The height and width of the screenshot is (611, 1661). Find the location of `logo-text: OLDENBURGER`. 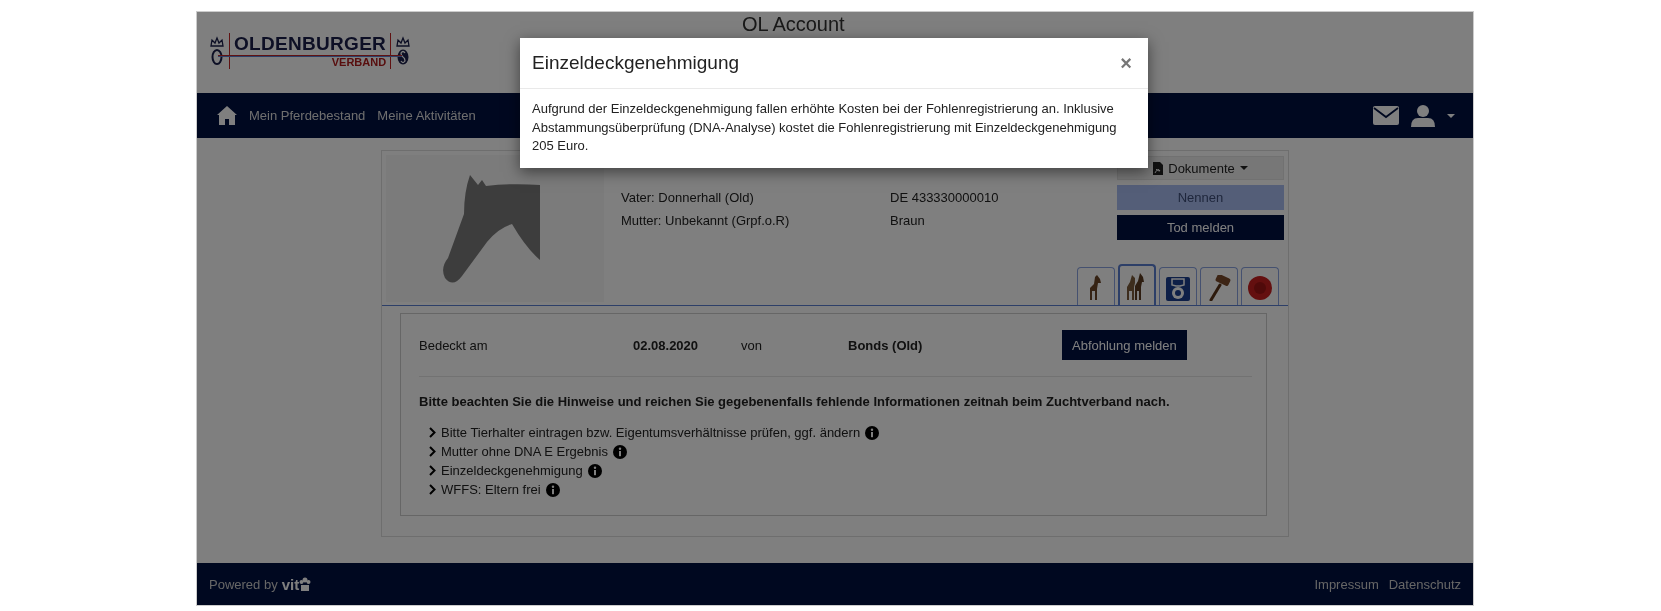

logo-text: OLDENBURGER is located at coordinates (310, 43).